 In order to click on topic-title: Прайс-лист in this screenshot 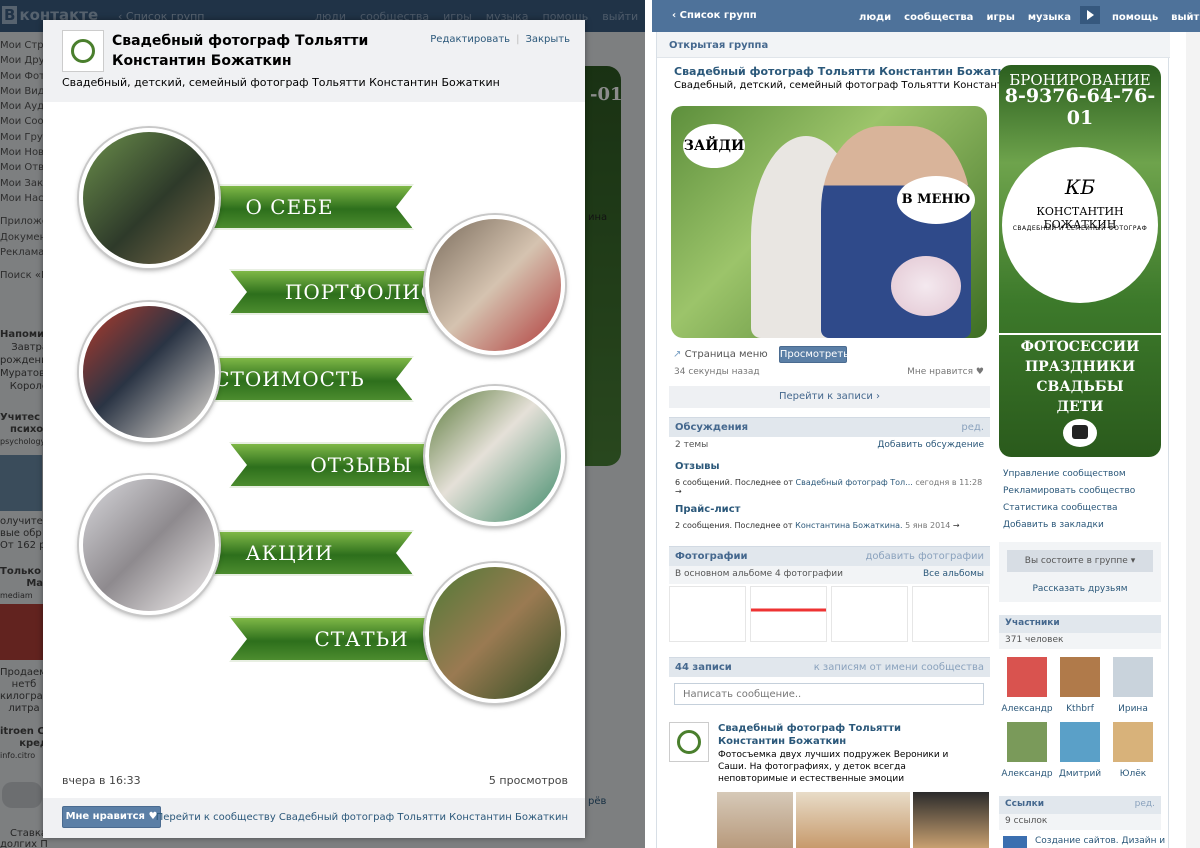, I will do `click(832, 509)`.